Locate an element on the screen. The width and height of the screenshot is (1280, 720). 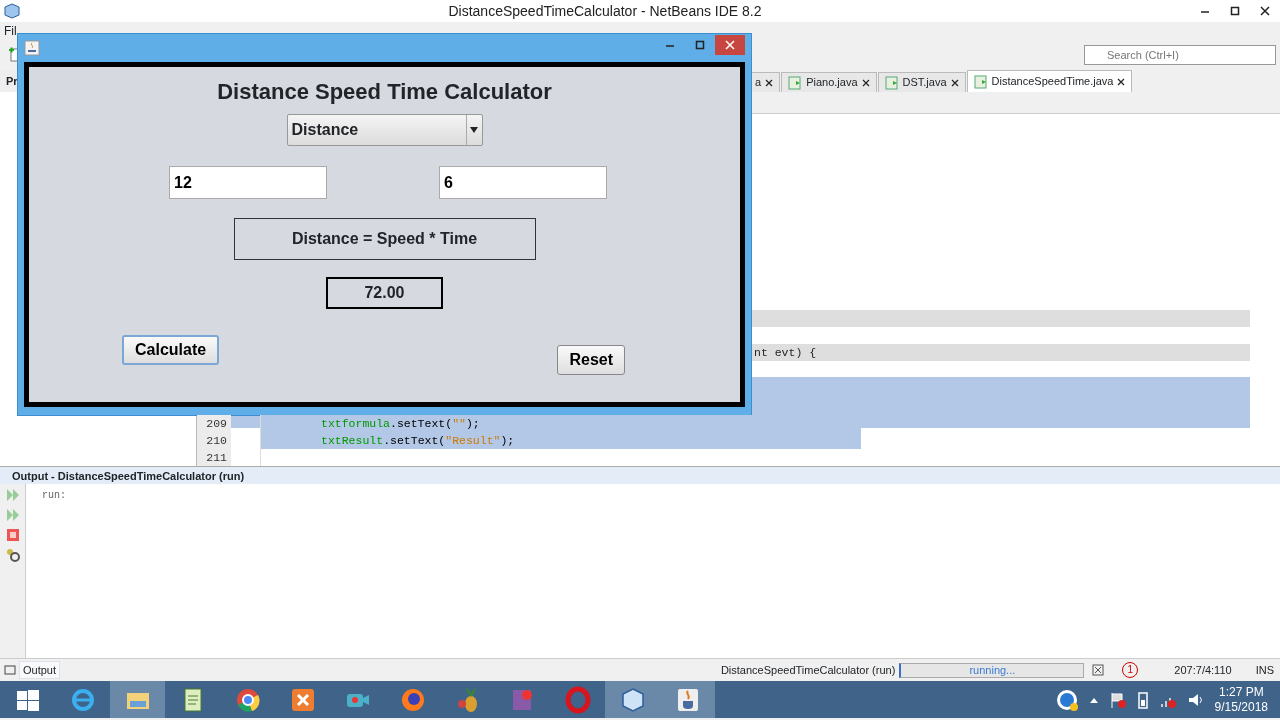
battery-icon is located at coordinates (1142, 699).